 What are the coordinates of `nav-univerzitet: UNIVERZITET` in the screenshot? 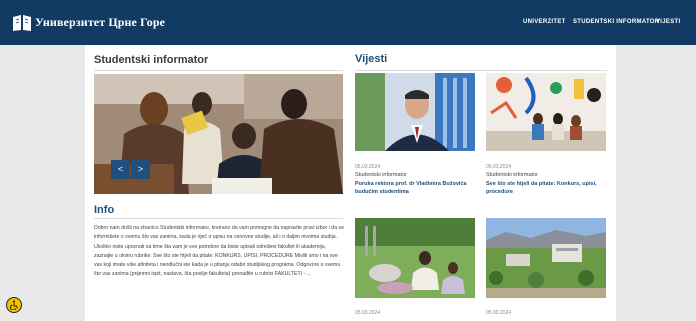 It's located at (544, 22).